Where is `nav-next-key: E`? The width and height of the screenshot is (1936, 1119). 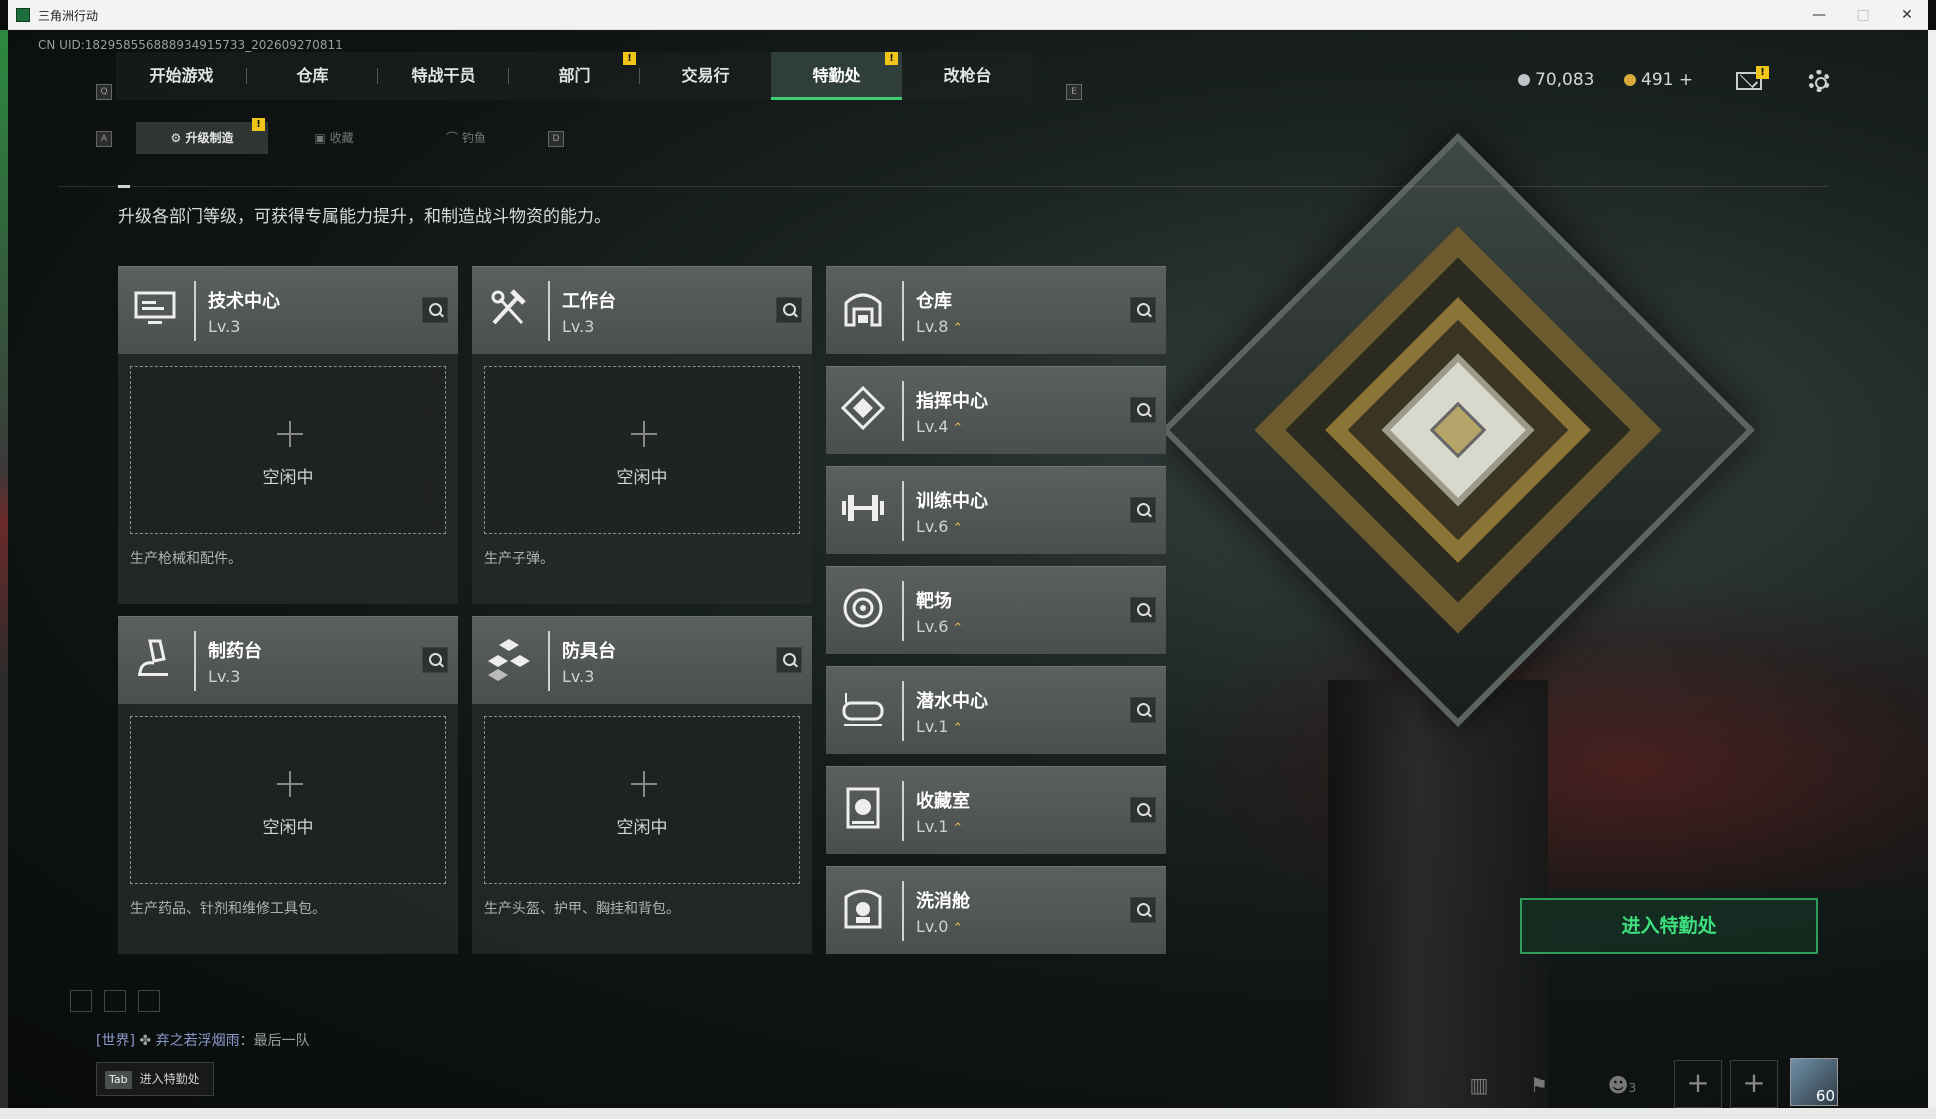 nav-next-key: E is located at coordinates (1074, 92).